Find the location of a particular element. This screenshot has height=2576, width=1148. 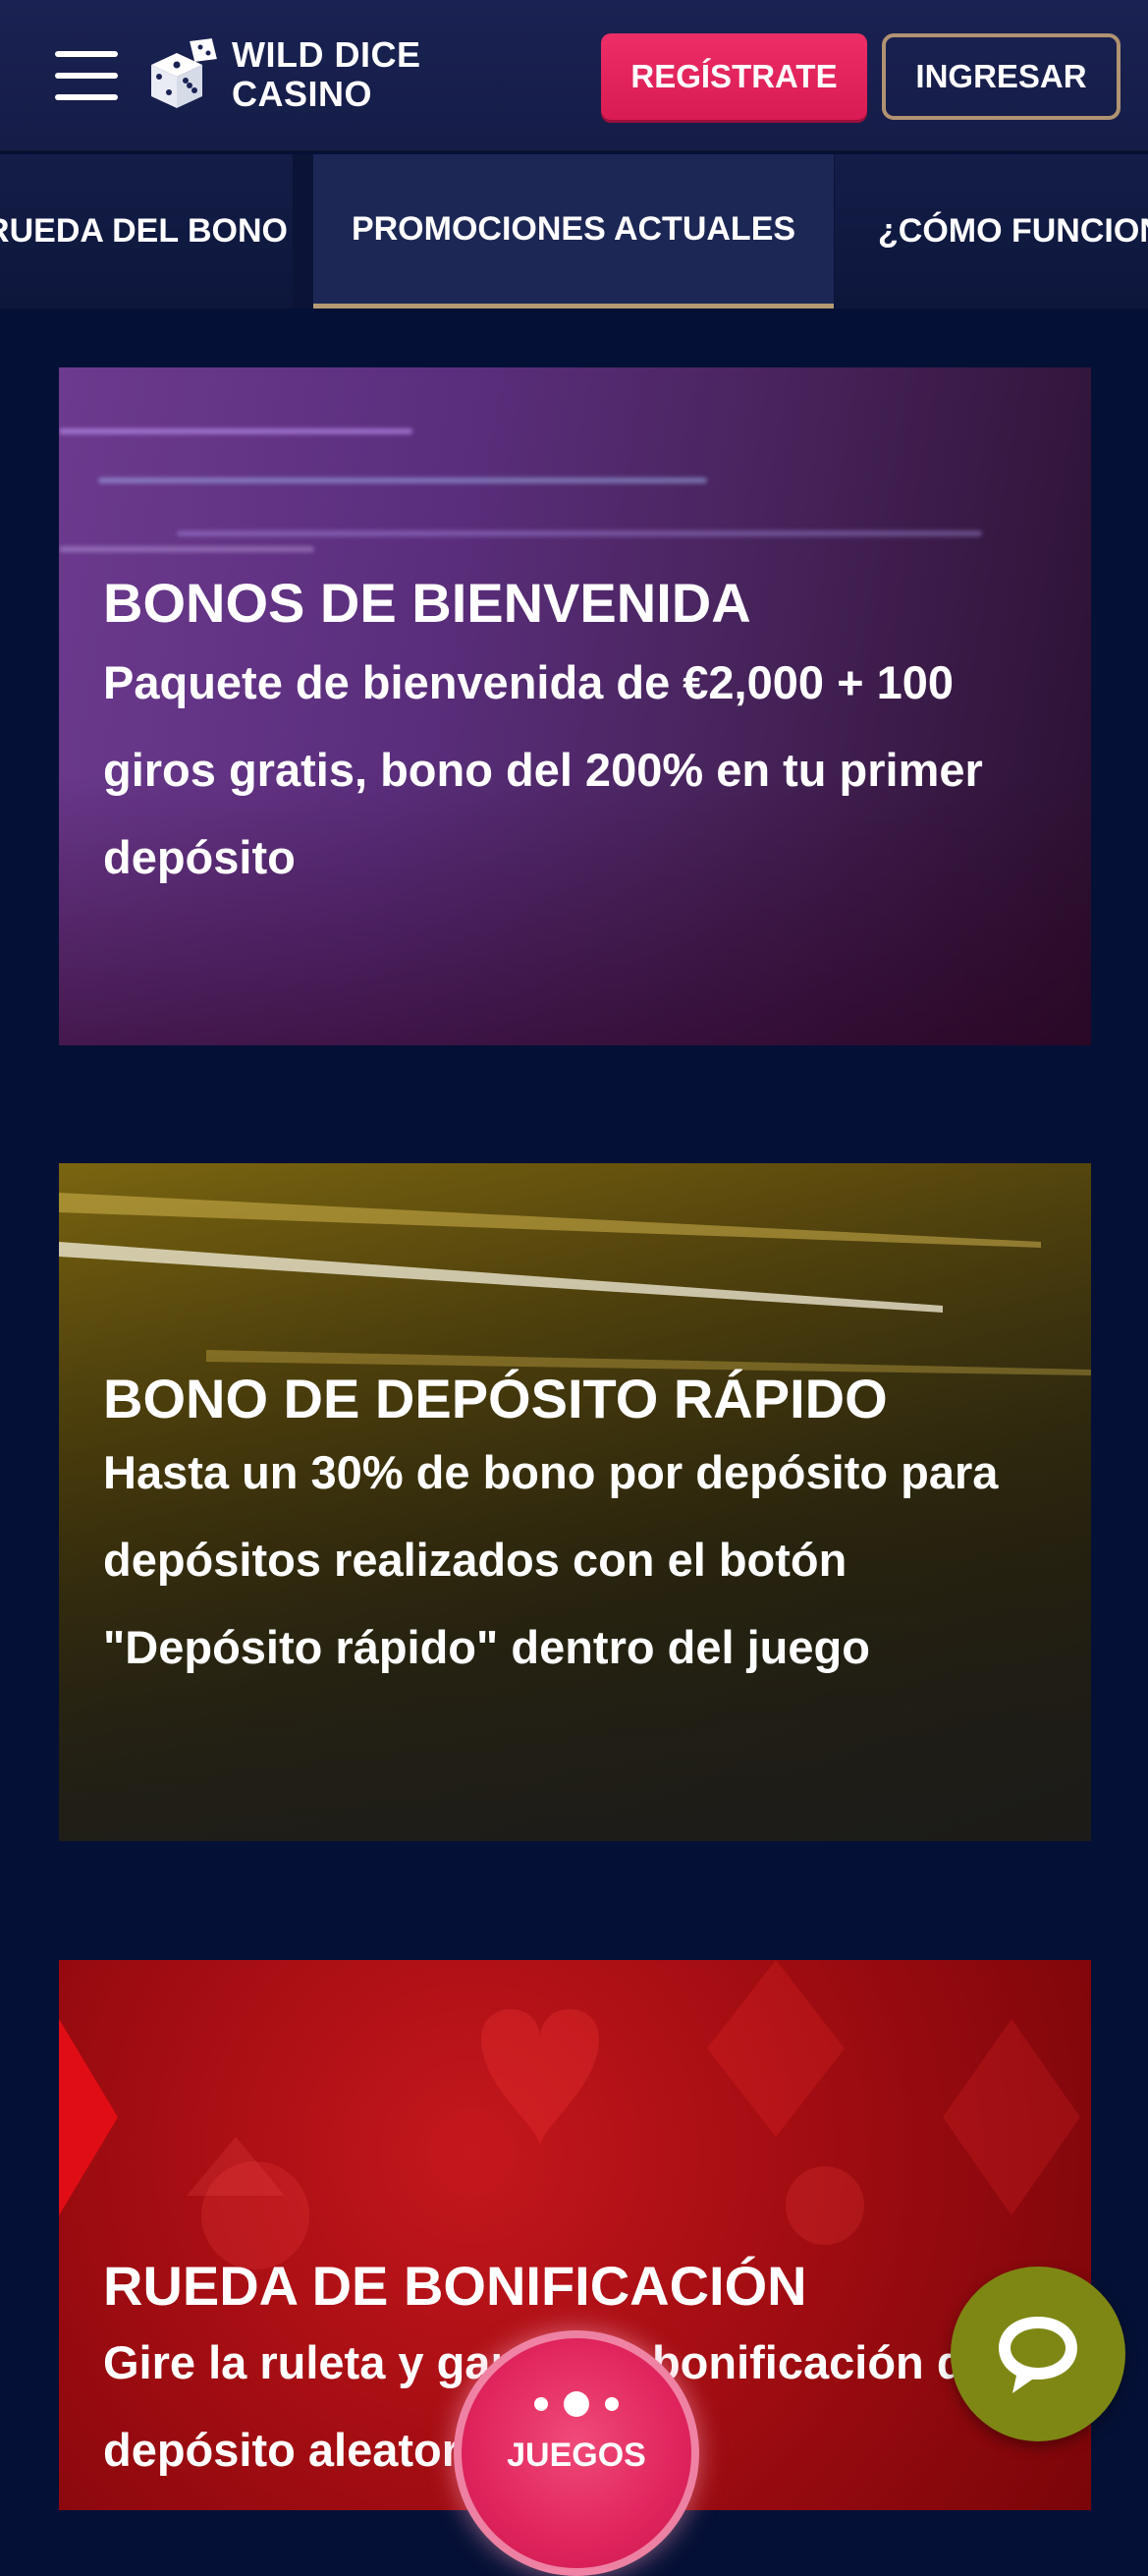

games-button-label: JUEGOS is located at coordinates (576, 2455).